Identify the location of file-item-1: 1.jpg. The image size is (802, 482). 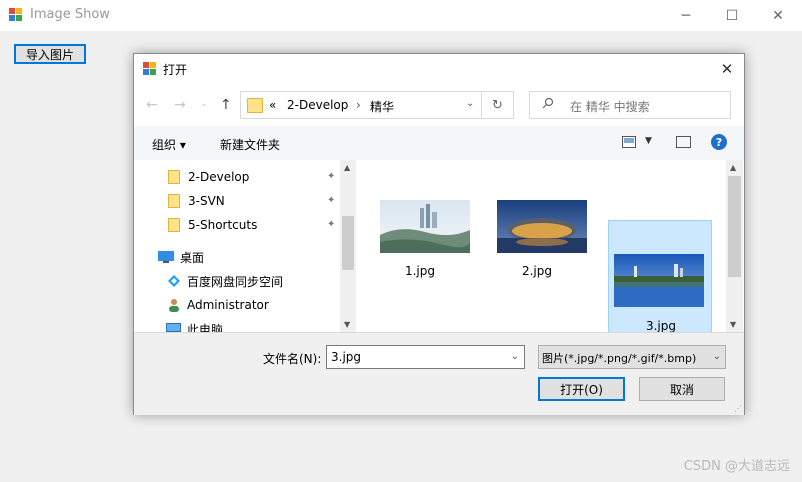
(420, 225).